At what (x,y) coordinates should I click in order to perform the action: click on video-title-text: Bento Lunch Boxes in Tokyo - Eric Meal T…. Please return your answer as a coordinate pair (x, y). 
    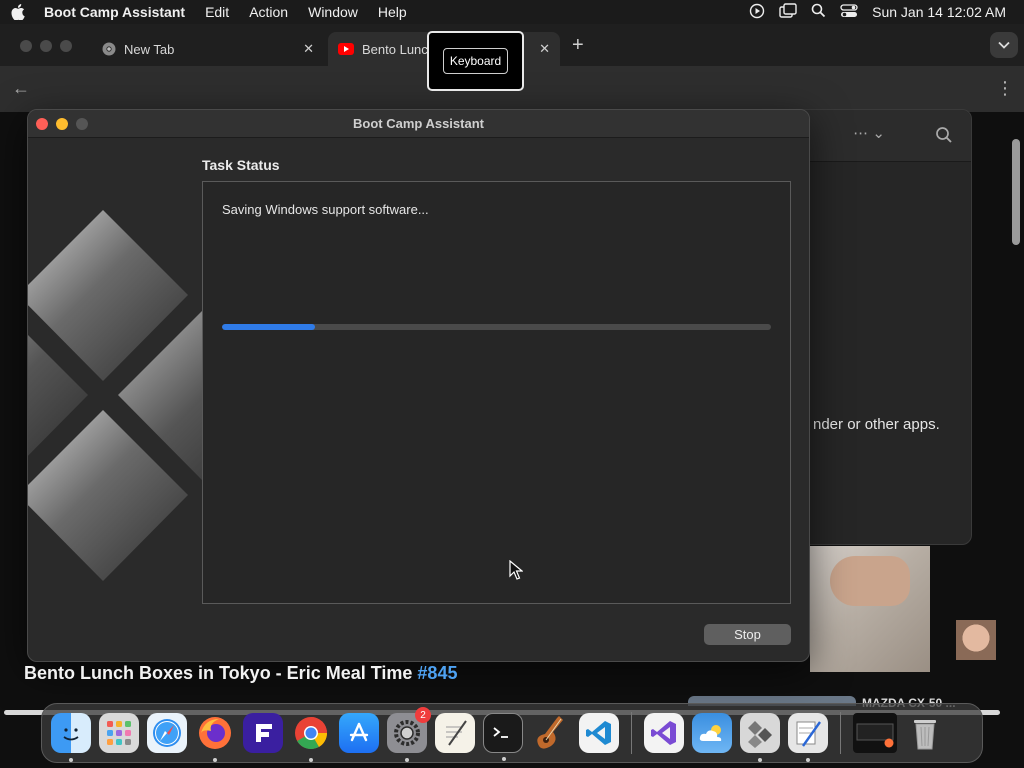
    Looking at the image, I should click on (218, 673).